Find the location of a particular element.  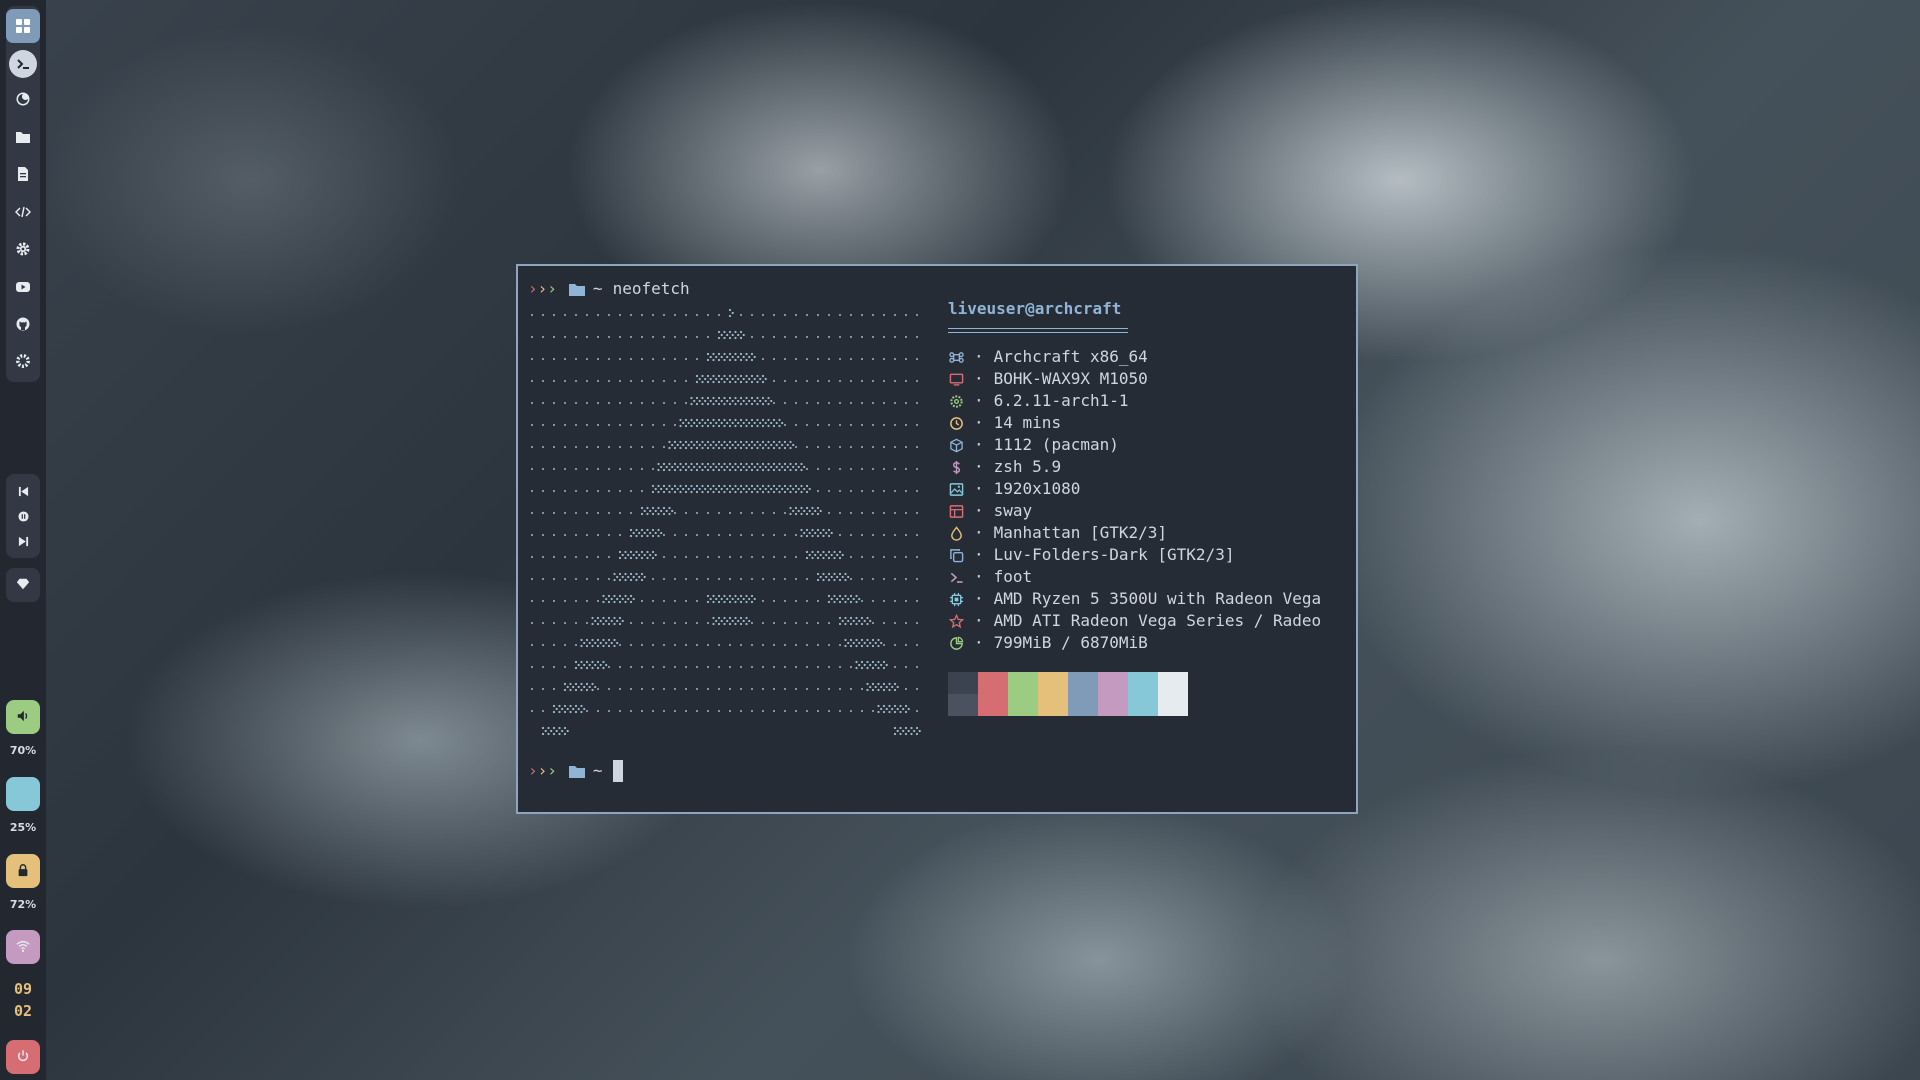

app-menu-button is located at coordinates (23, 25).